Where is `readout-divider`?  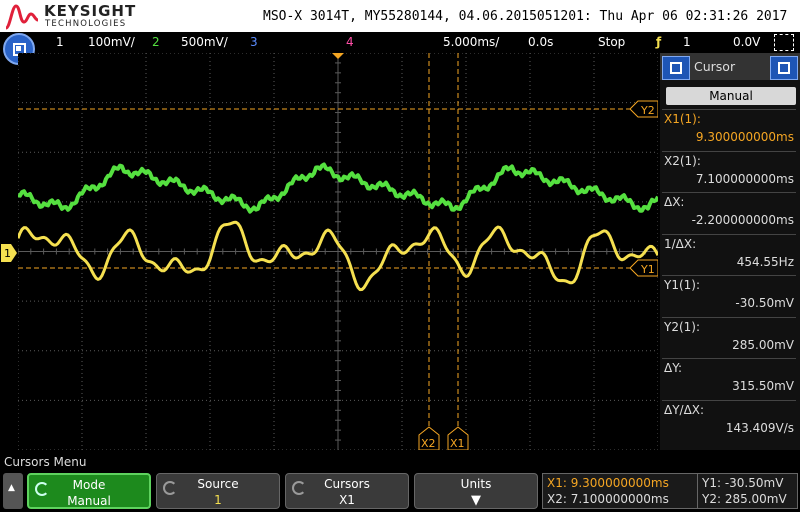
readout-divider is located at coordinates (697, 491).